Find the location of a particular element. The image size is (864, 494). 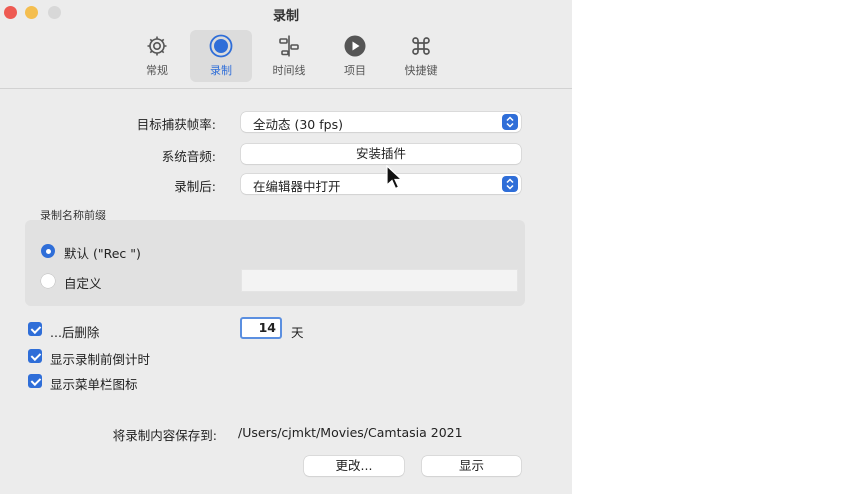

menubar-icon-label: 显示菜单栏图标 is located at coordinates (94, 384).